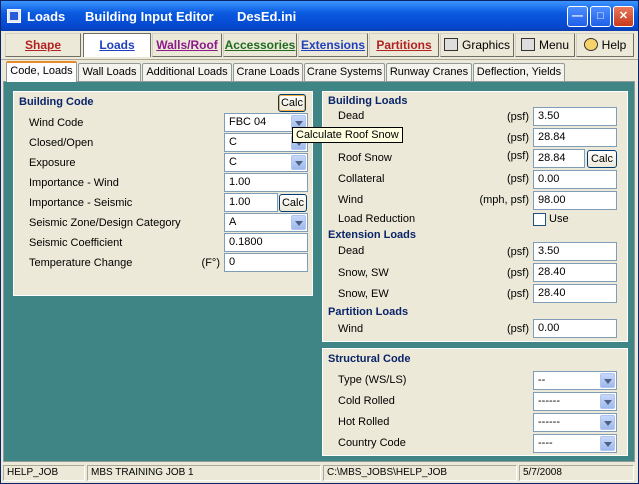 This screenshot has width=639, height=484. I want to click on structural-code-title: Structural Code, so click(369, 359).